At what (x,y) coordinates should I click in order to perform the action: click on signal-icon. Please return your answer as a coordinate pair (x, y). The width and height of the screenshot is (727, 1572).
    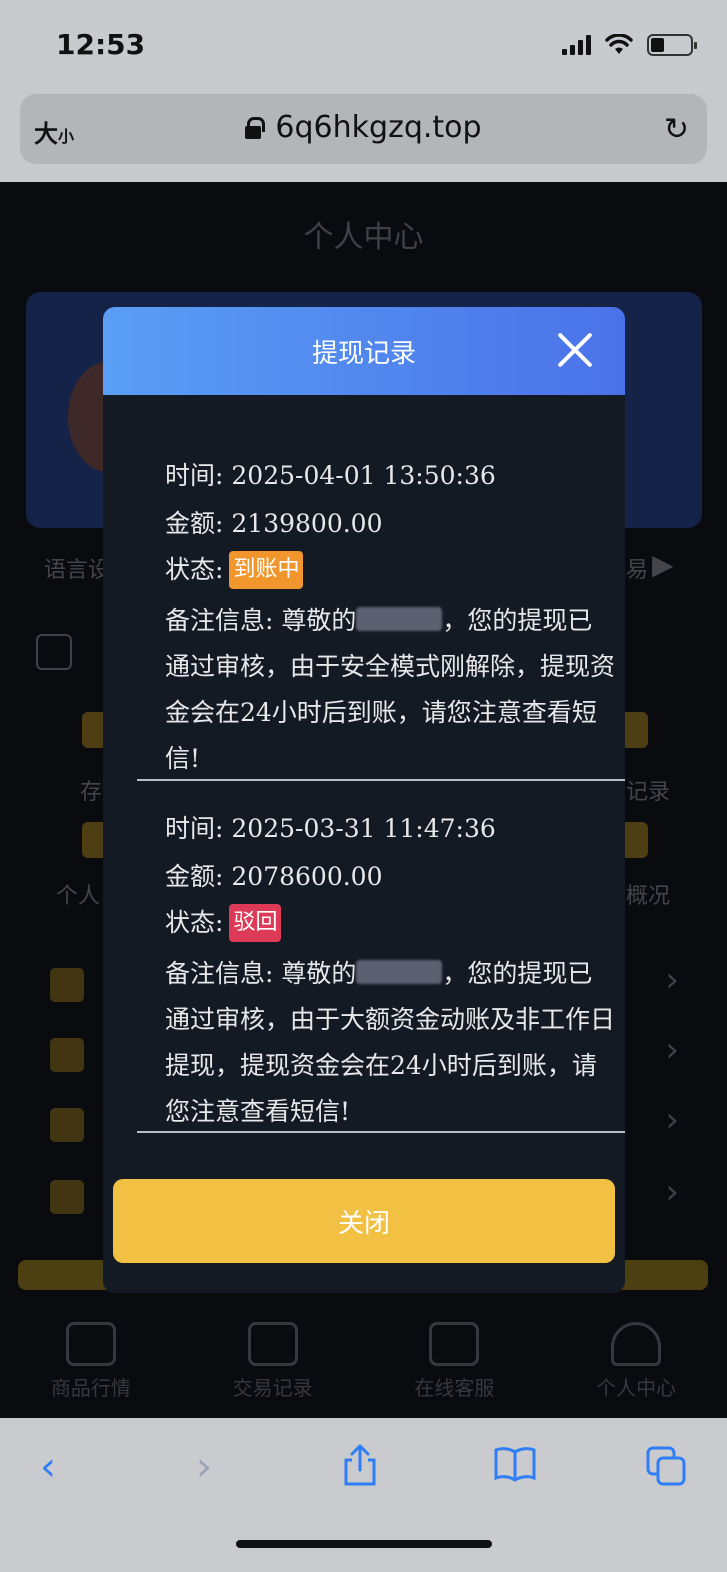
    Looking at the image, I should click on (576, 45).